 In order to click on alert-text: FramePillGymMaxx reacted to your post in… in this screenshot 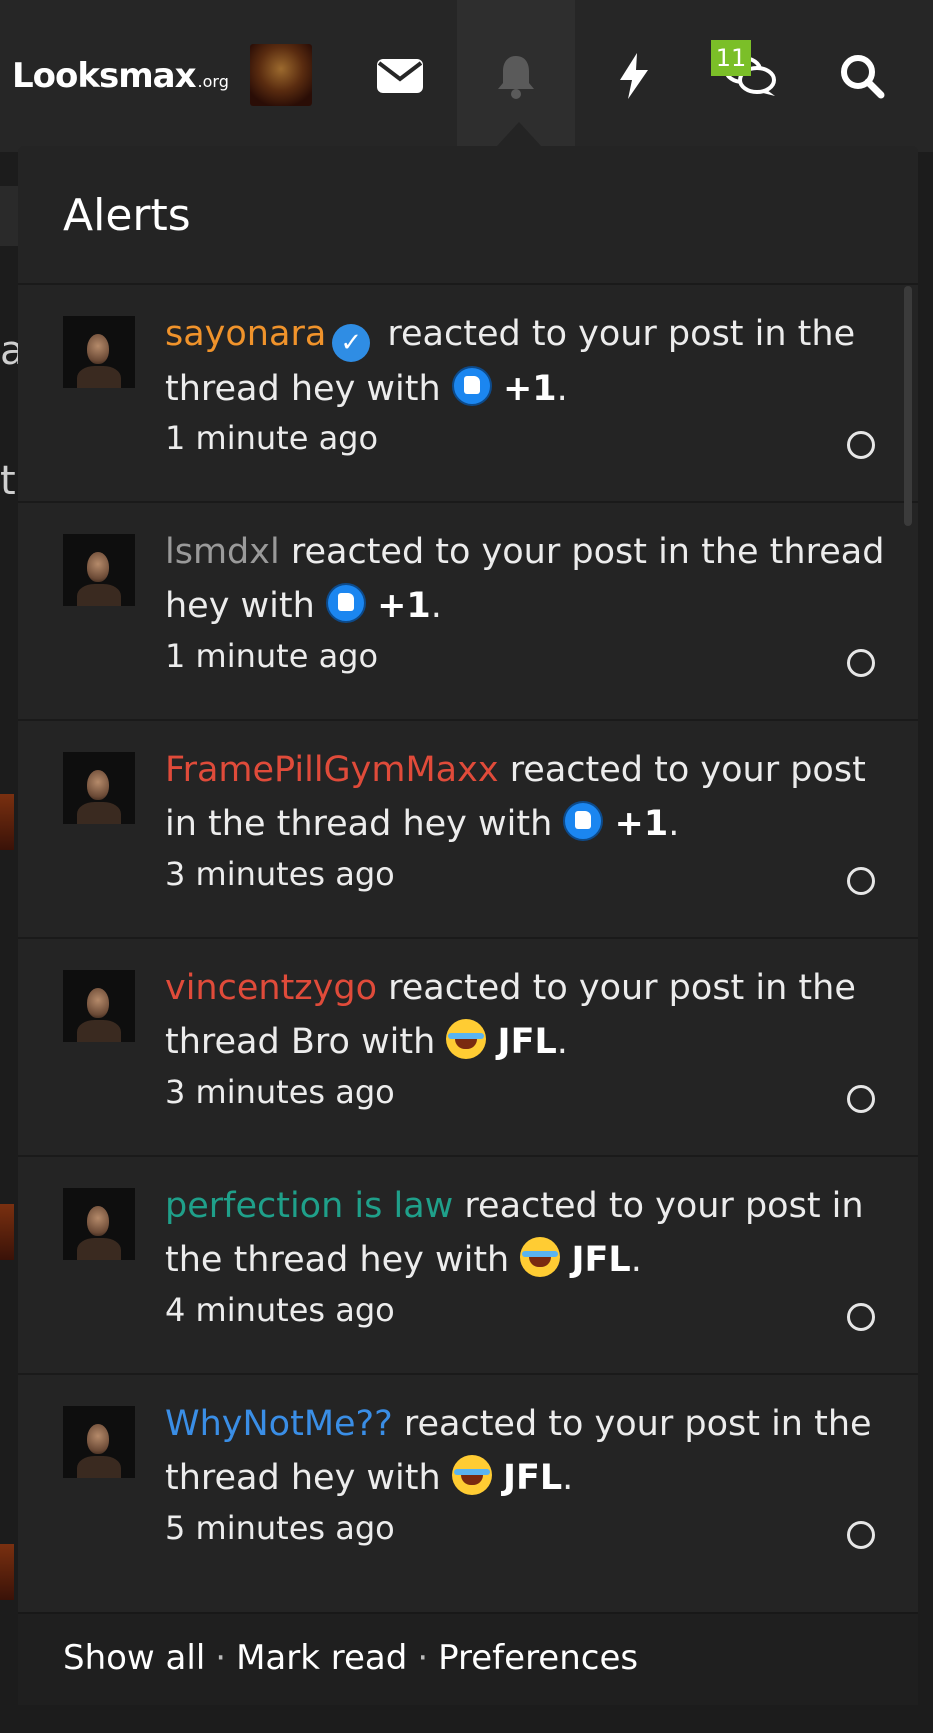, I will do `click(525, 797)`.